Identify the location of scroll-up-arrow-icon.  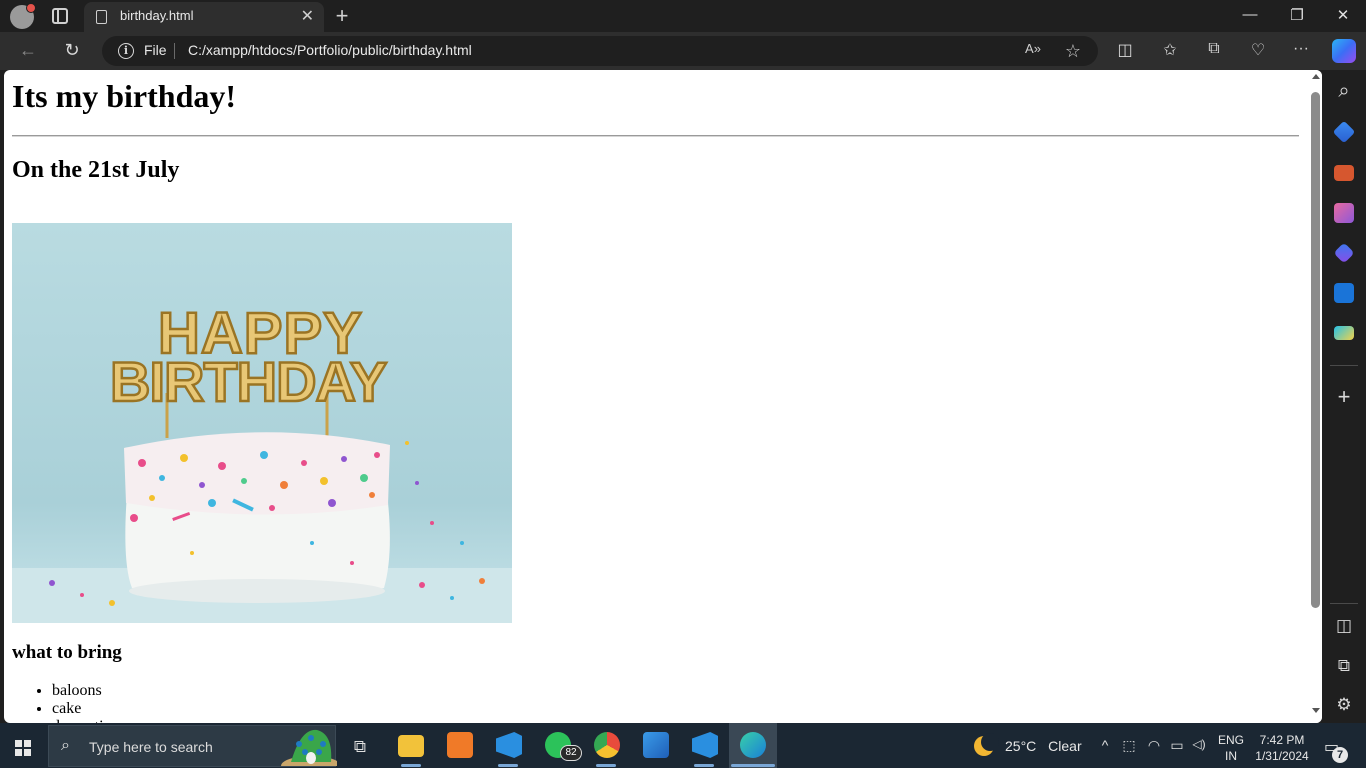
(1316, 76).